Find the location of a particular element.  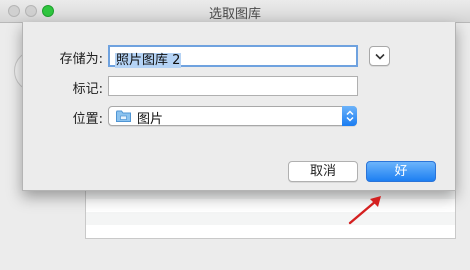

ok-button: 好 is located at coordinates (401, 171).